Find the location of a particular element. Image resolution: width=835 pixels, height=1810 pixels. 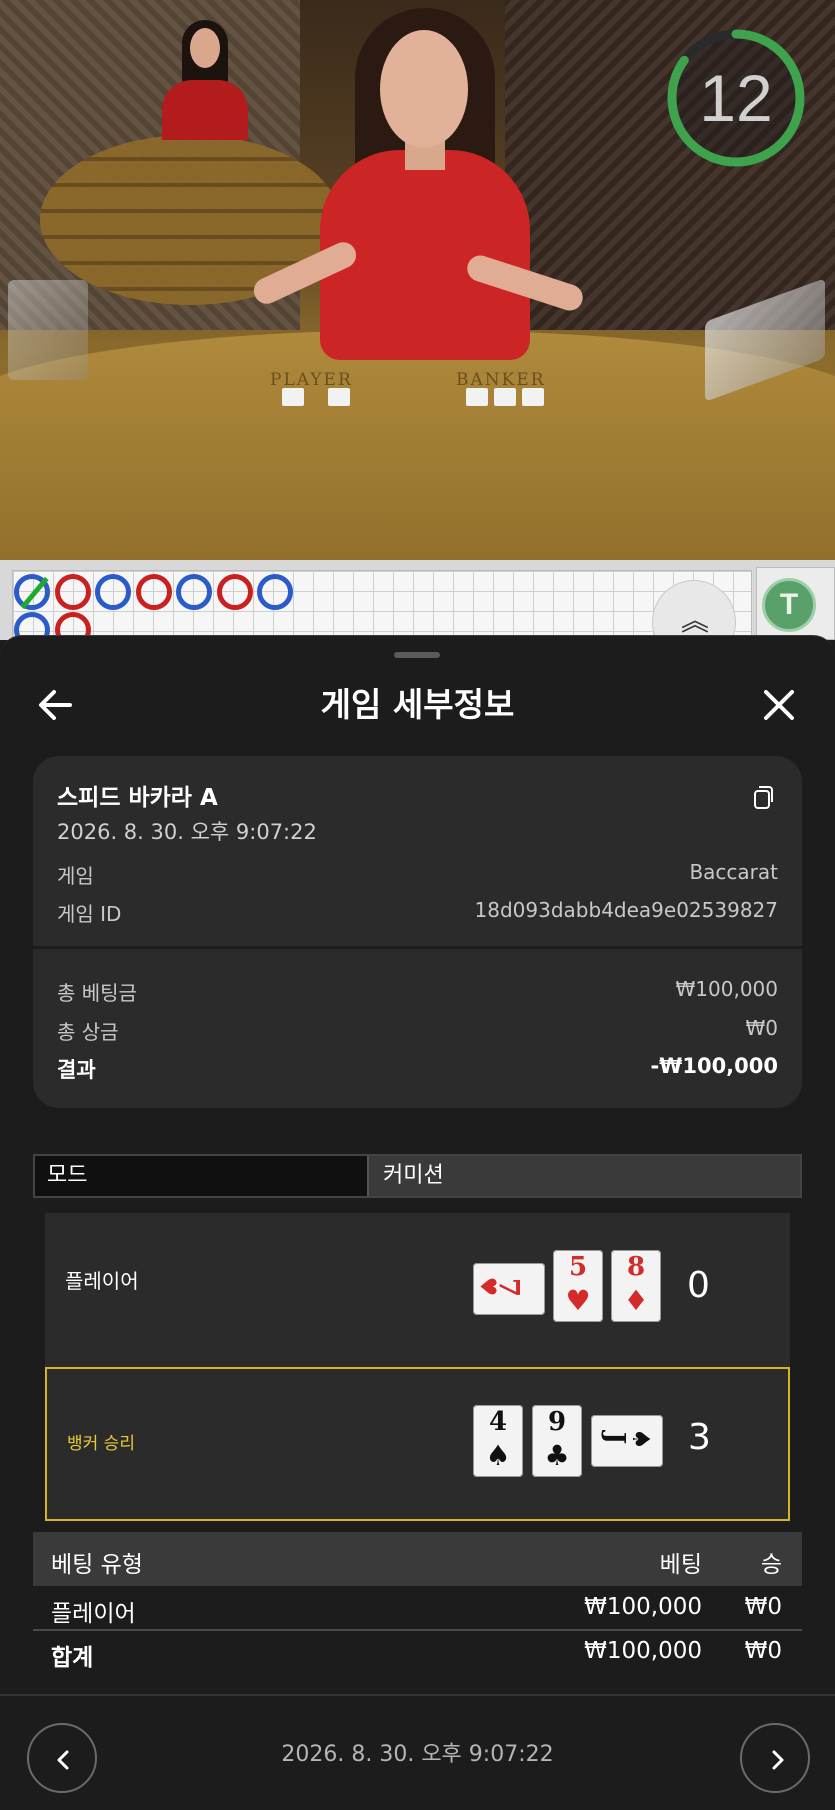

banker-hand: 뱅커 승리 4 ♠ 9 ♣ J ♠ 3 is located at coordinates (417, 1444).